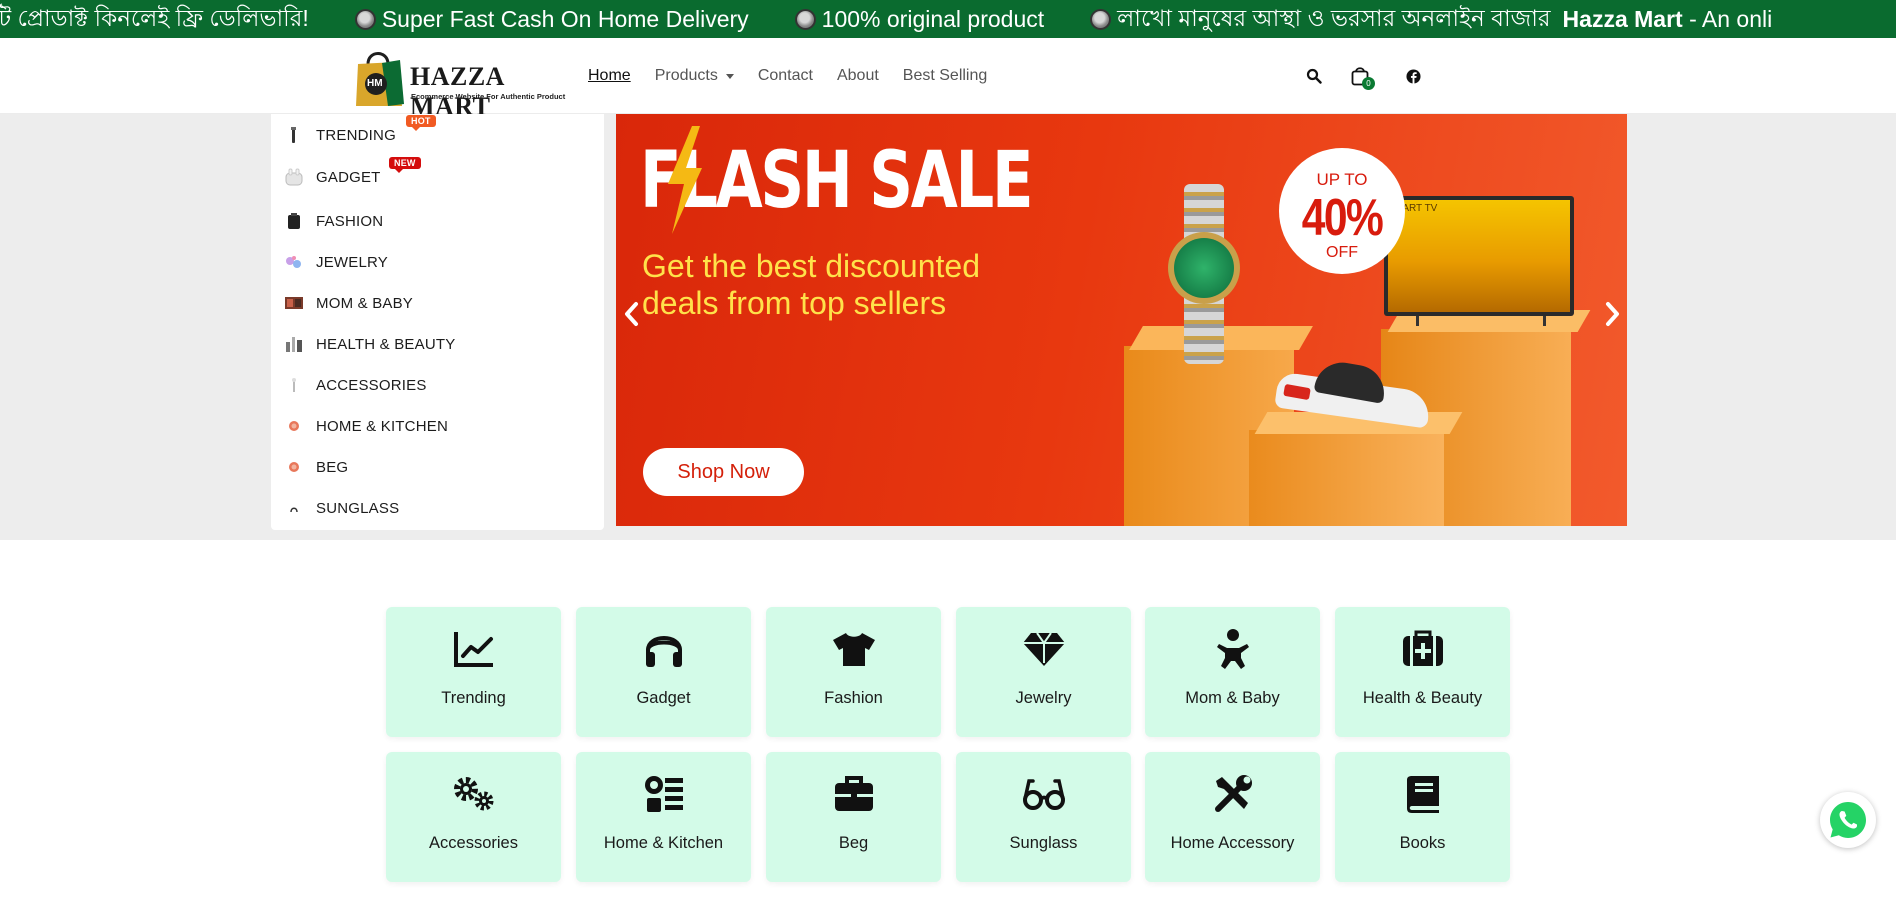 This screenshot has width=1896, height=907. Describe the element at coordinates (473, 794) in the screenshot. I see `gears-icon` at that location.